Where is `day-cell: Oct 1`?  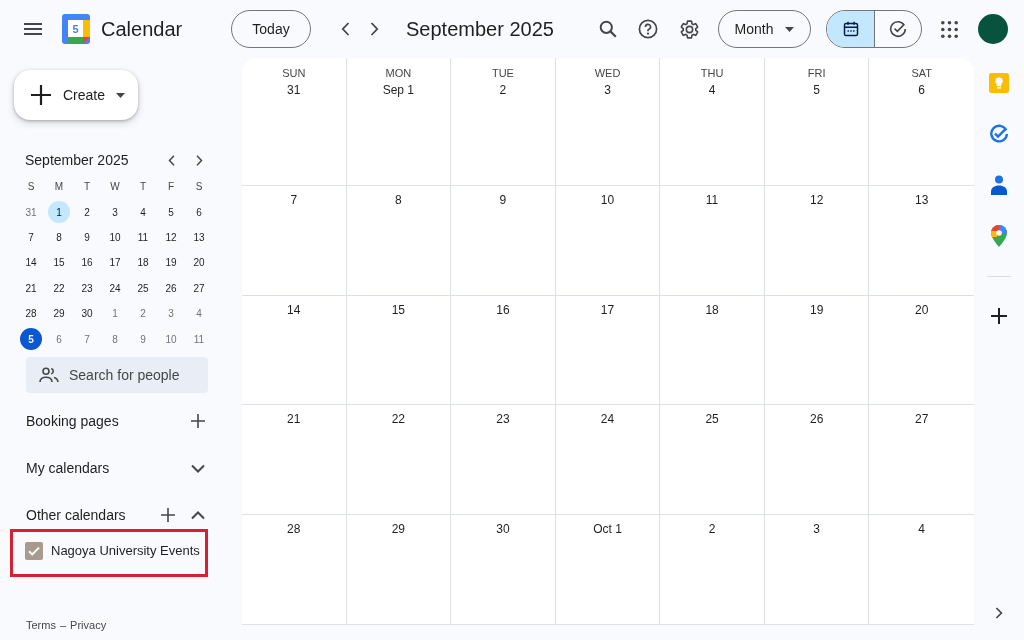
day-cell: Oct 1 is located at coordinates (608, 570).